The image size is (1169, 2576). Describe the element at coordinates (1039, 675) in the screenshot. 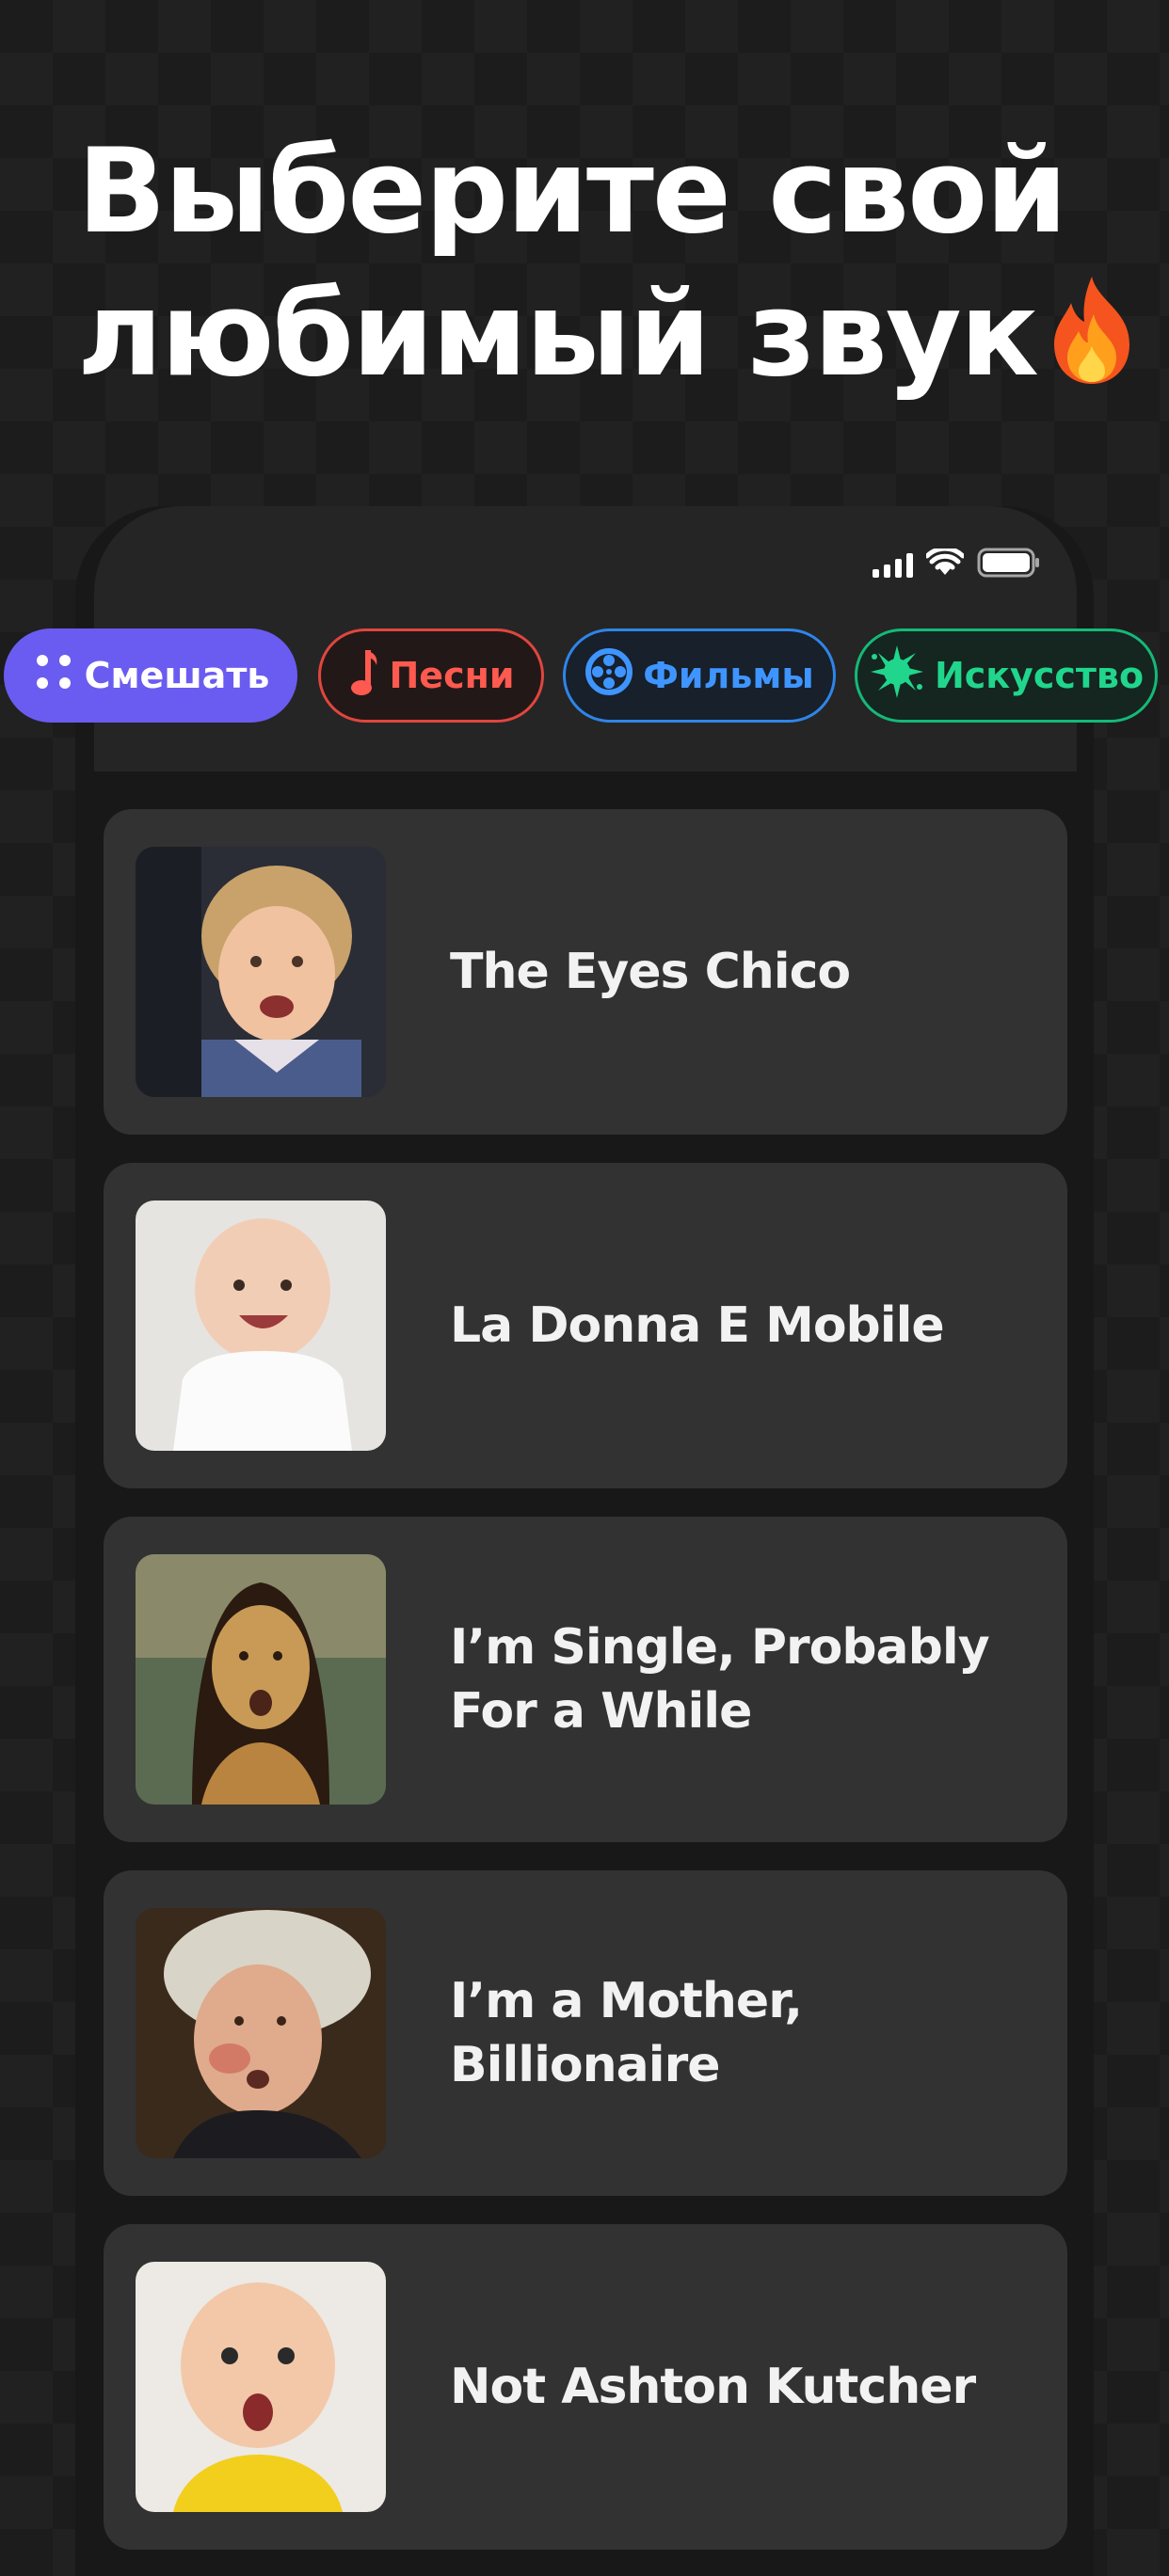

I see `tab-art-label: Искусство` at that location.